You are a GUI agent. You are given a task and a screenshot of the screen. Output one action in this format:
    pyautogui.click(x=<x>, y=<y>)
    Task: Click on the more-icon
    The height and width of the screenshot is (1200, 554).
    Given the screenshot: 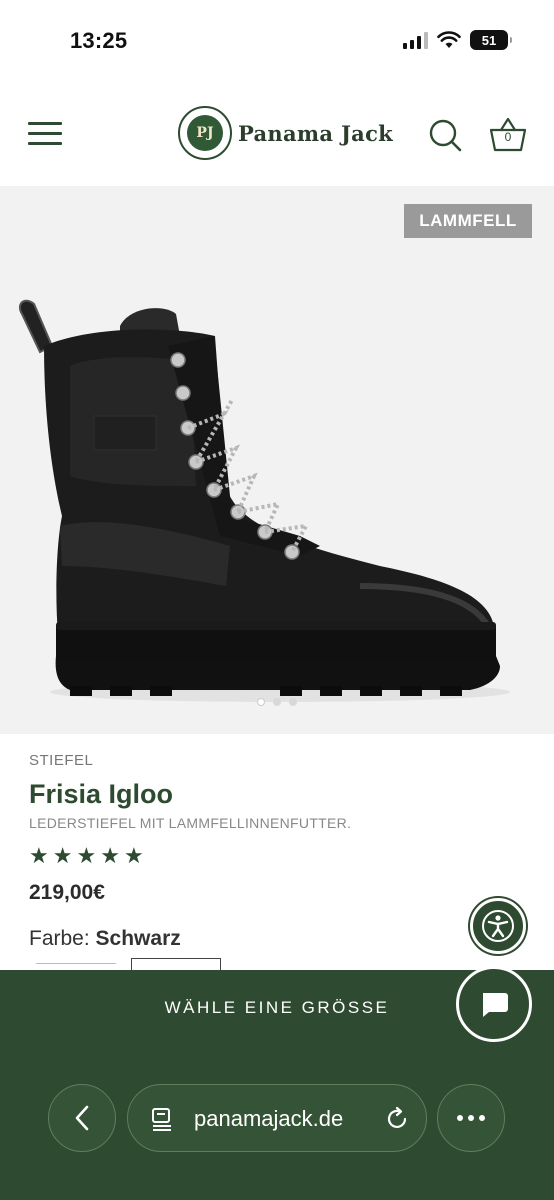 What is the action you would take?
    pyautogui.click(x=471, y=1118)
    